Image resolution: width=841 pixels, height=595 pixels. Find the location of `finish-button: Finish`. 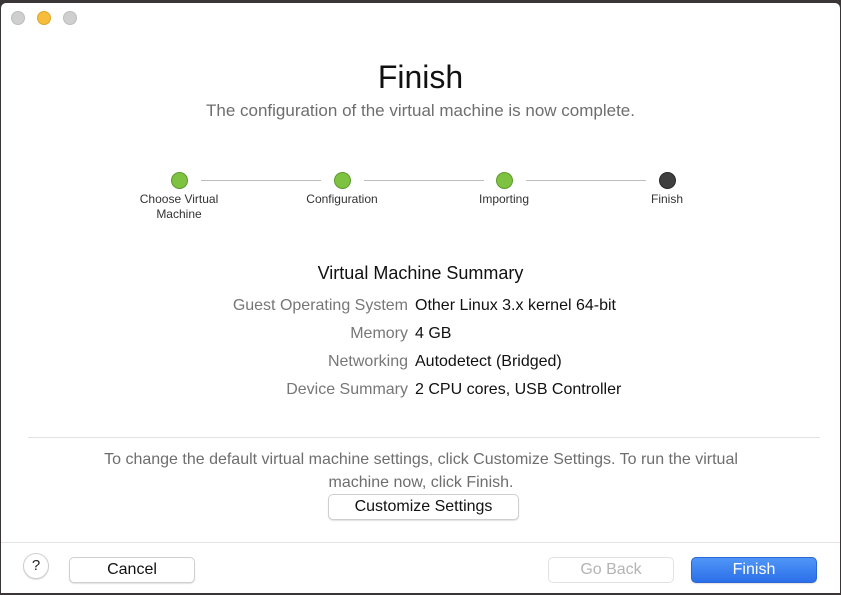

finish-button: Finish is located at coordinates (754, 570).